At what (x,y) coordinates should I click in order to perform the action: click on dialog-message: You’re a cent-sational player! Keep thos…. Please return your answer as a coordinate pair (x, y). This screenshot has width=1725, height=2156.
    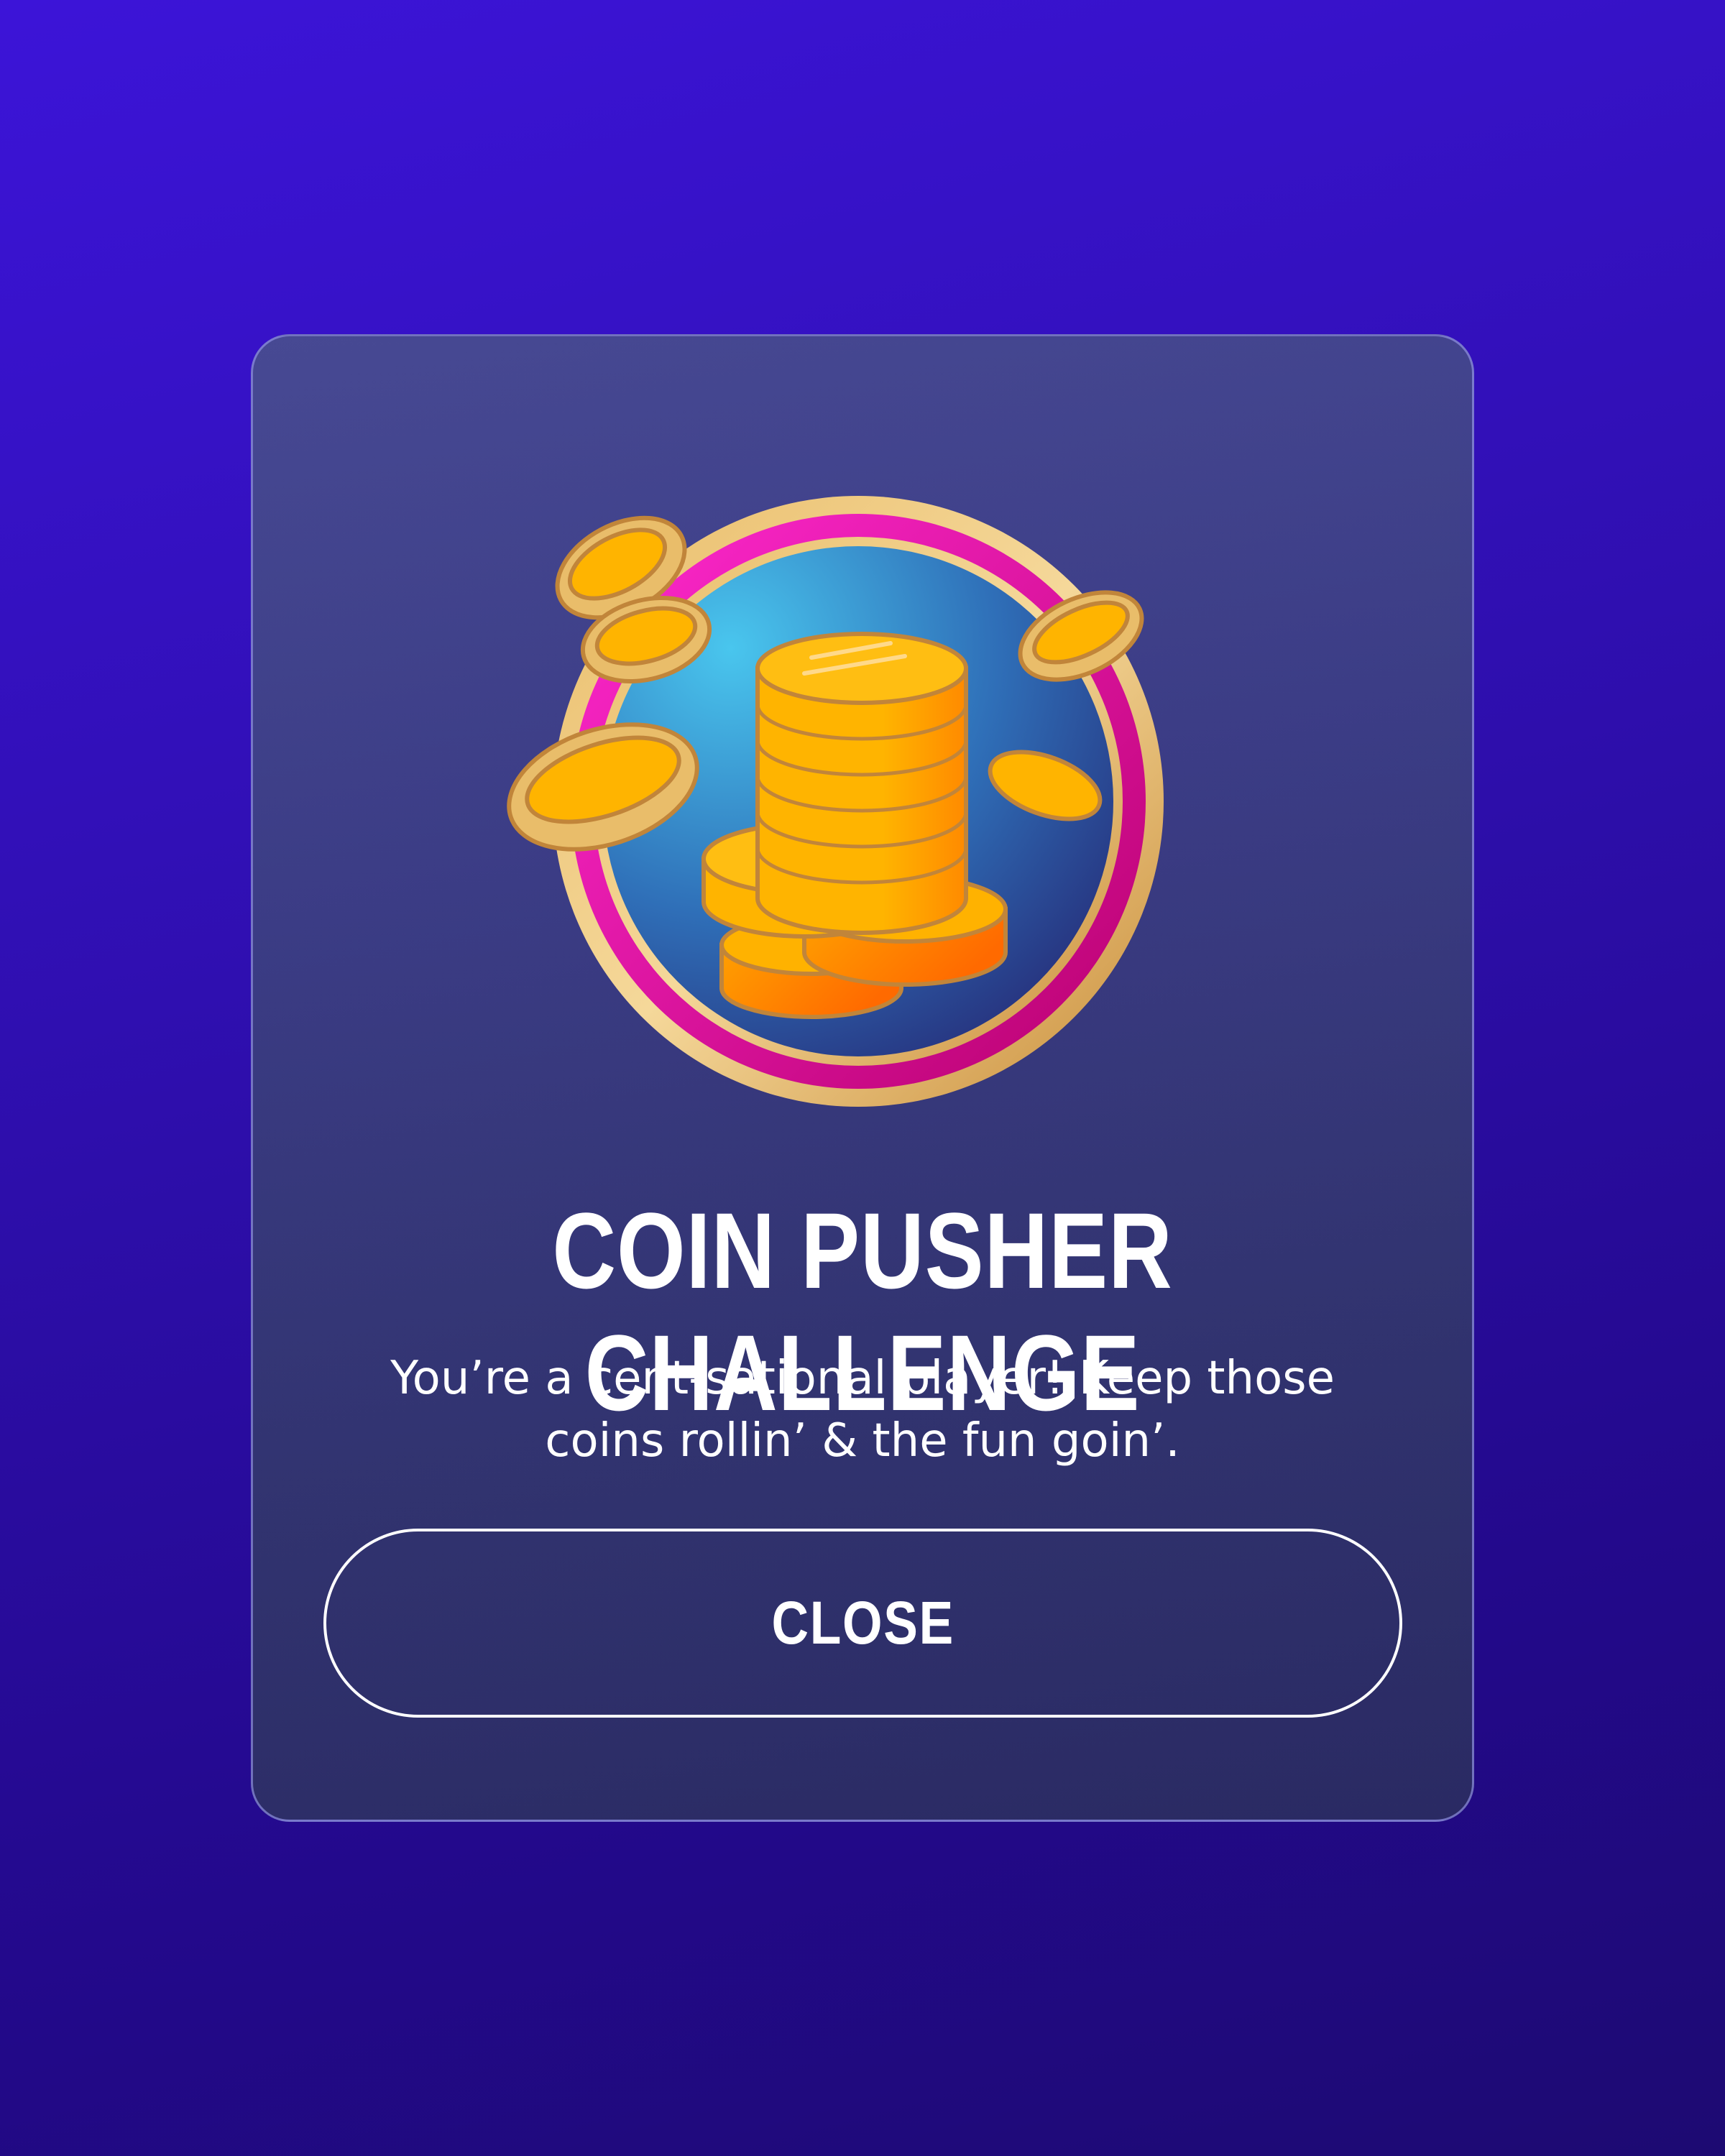
    Looking at the image, I should click on (862, 1410).